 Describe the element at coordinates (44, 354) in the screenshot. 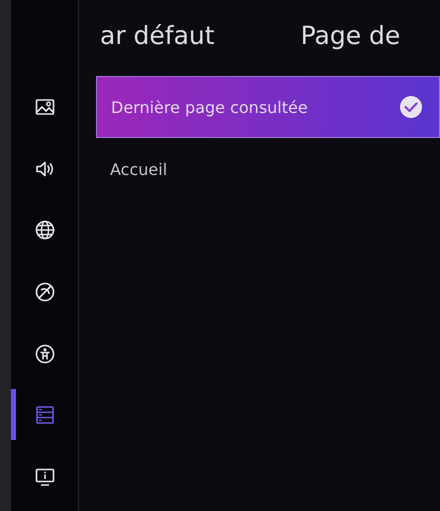

I see `accessibility-icon` at that location.